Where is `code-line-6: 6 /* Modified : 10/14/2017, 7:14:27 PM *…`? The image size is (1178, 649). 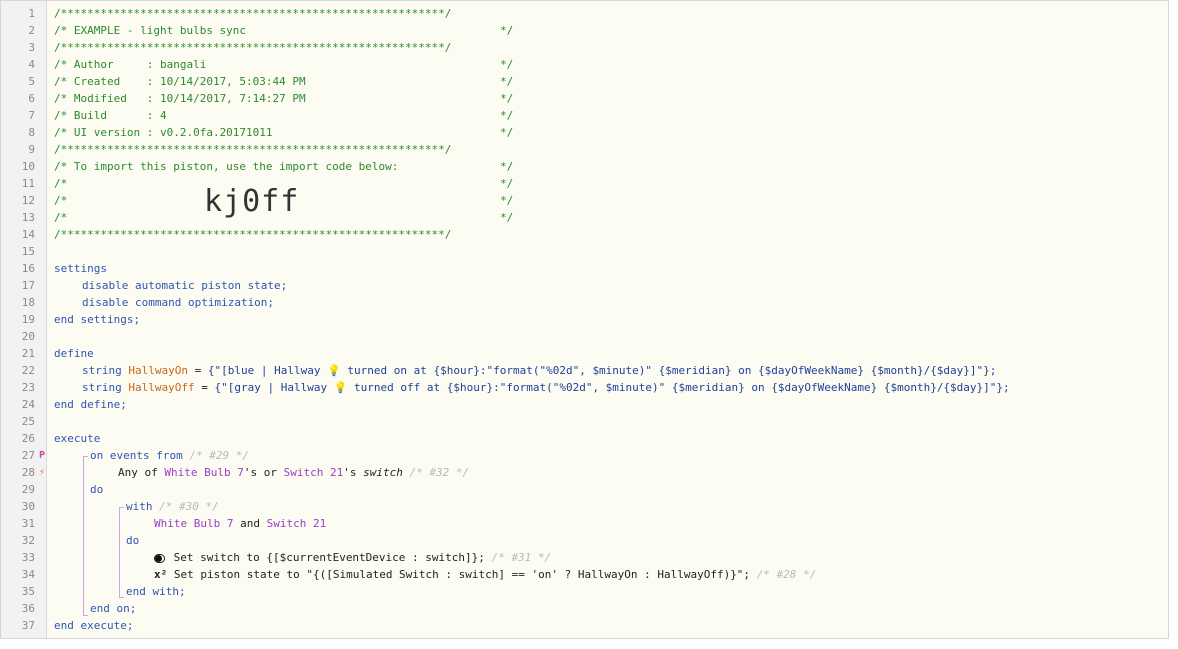 code-line-6: 6 /* Modified : 10/14/2017, 7:14:27 PM *… is located at coordinates (584, 98).